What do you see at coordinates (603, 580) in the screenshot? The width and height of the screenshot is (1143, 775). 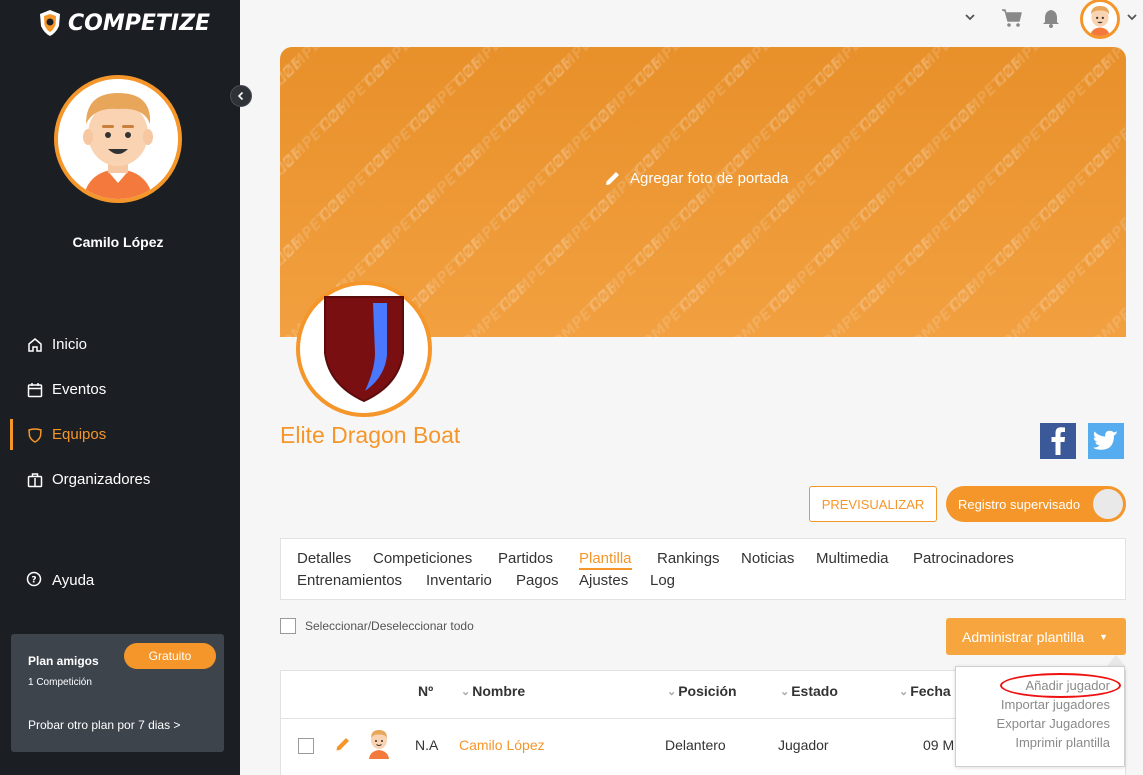 I see `tab-ajustes: Ajustes` at bounding box center [603, 580].